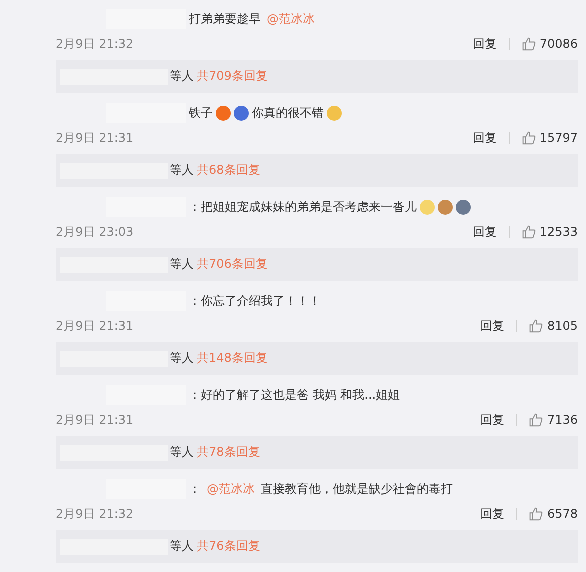  I want to click on like-count: 15797, so click(559, 138).